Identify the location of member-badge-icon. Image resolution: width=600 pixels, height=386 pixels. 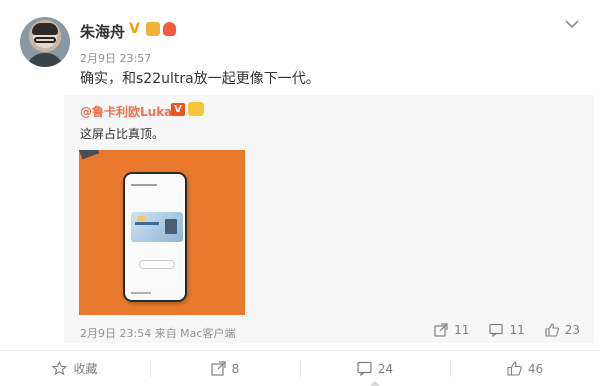
(153, 29).